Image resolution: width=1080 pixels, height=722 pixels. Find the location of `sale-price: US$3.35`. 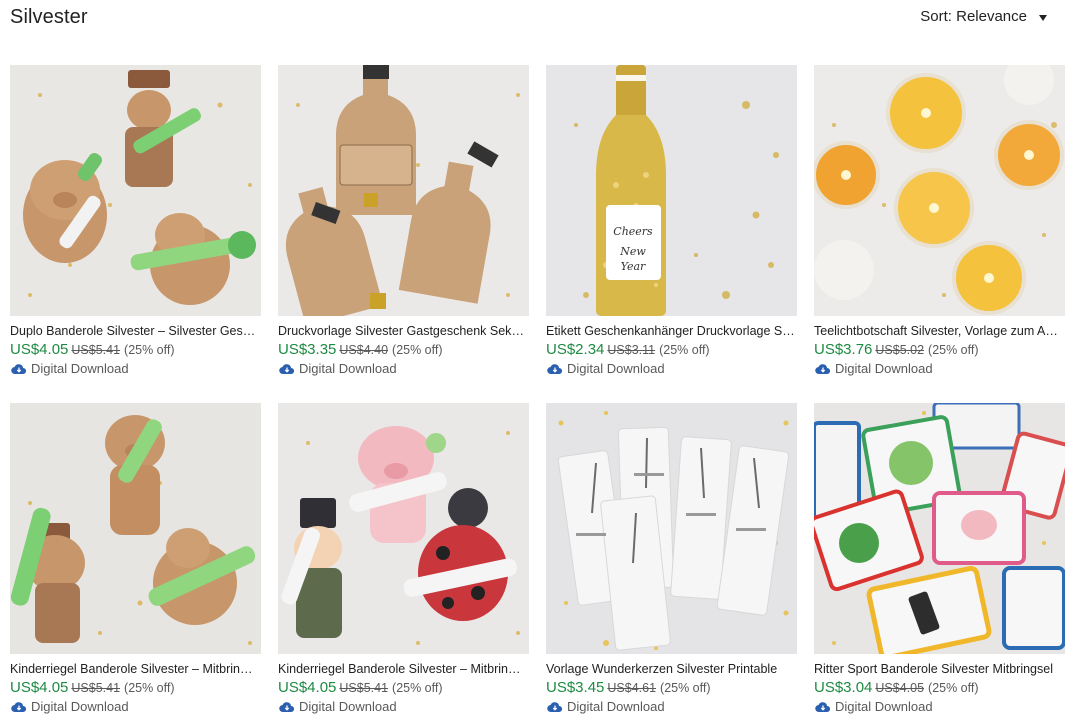

sale-price: US$3.35 is located at coordinates (307, 349).